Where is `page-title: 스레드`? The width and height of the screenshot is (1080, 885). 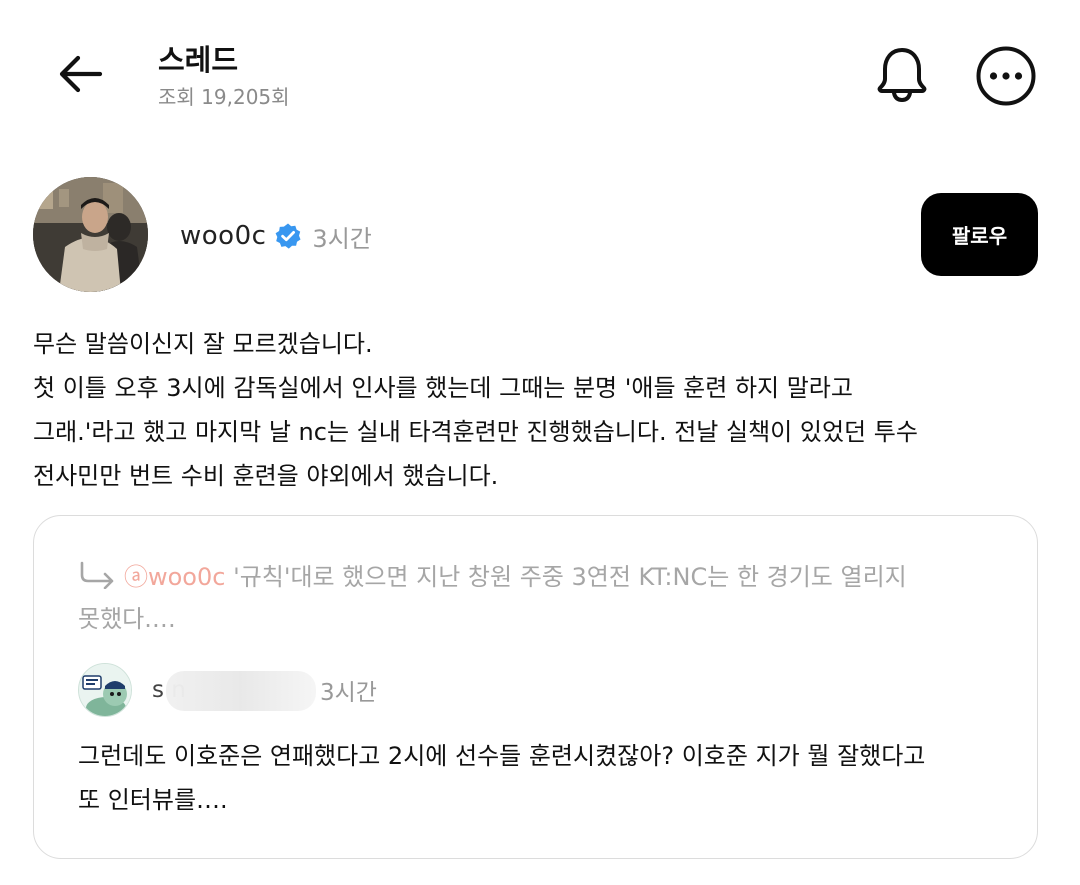
page-title: 스레드 is located at coordinates (198, 60).